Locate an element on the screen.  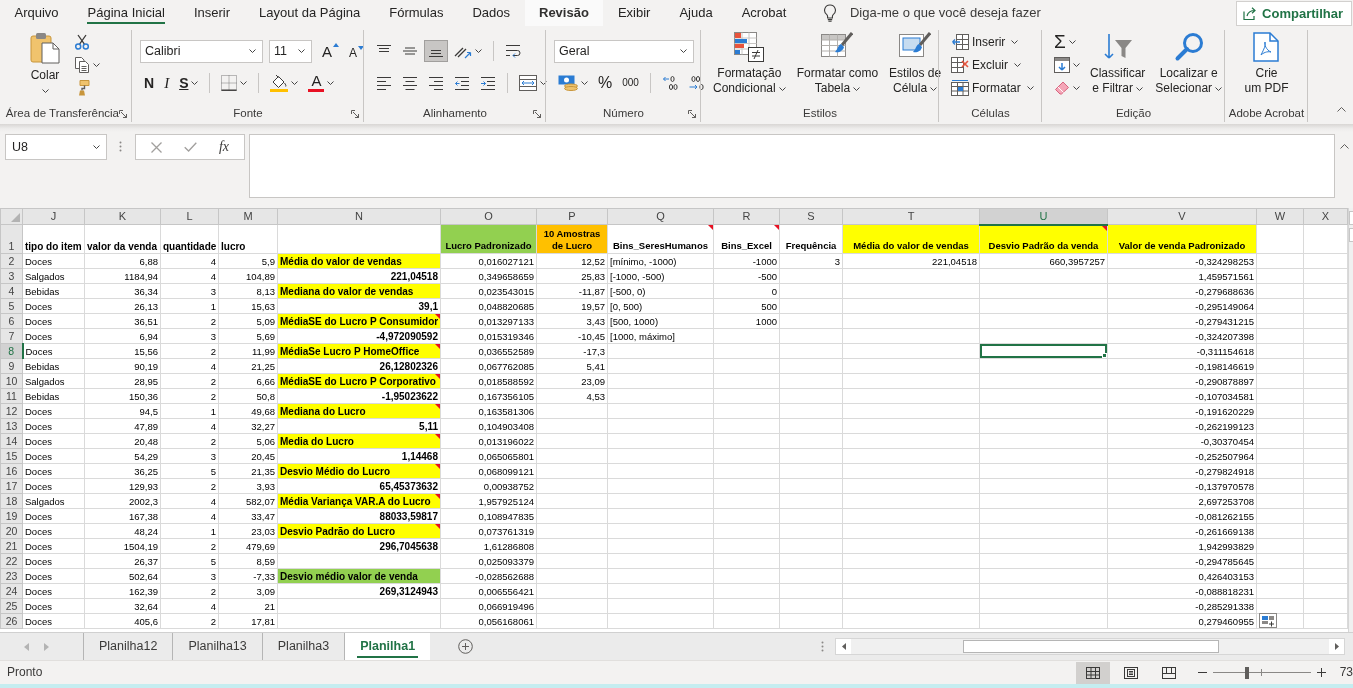
triangle-right-icon is located at coordinates (1336, 646).